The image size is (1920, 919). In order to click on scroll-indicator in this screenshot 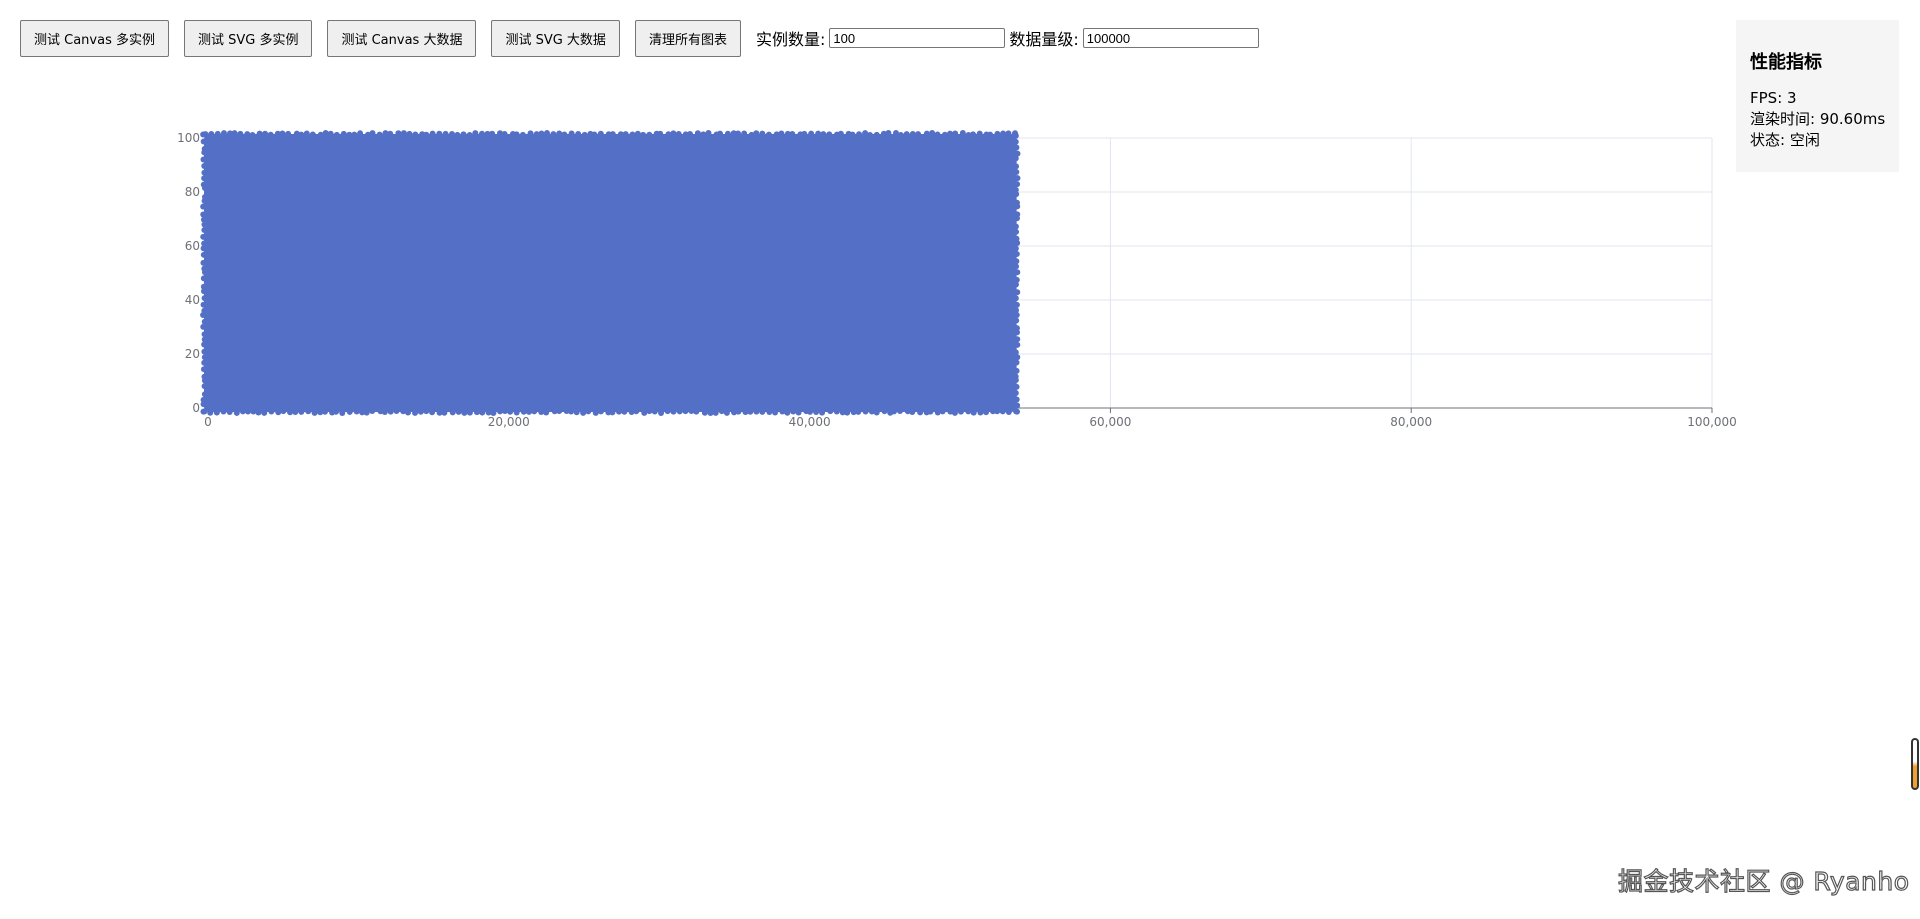, I will do `click(1915, 764)`.